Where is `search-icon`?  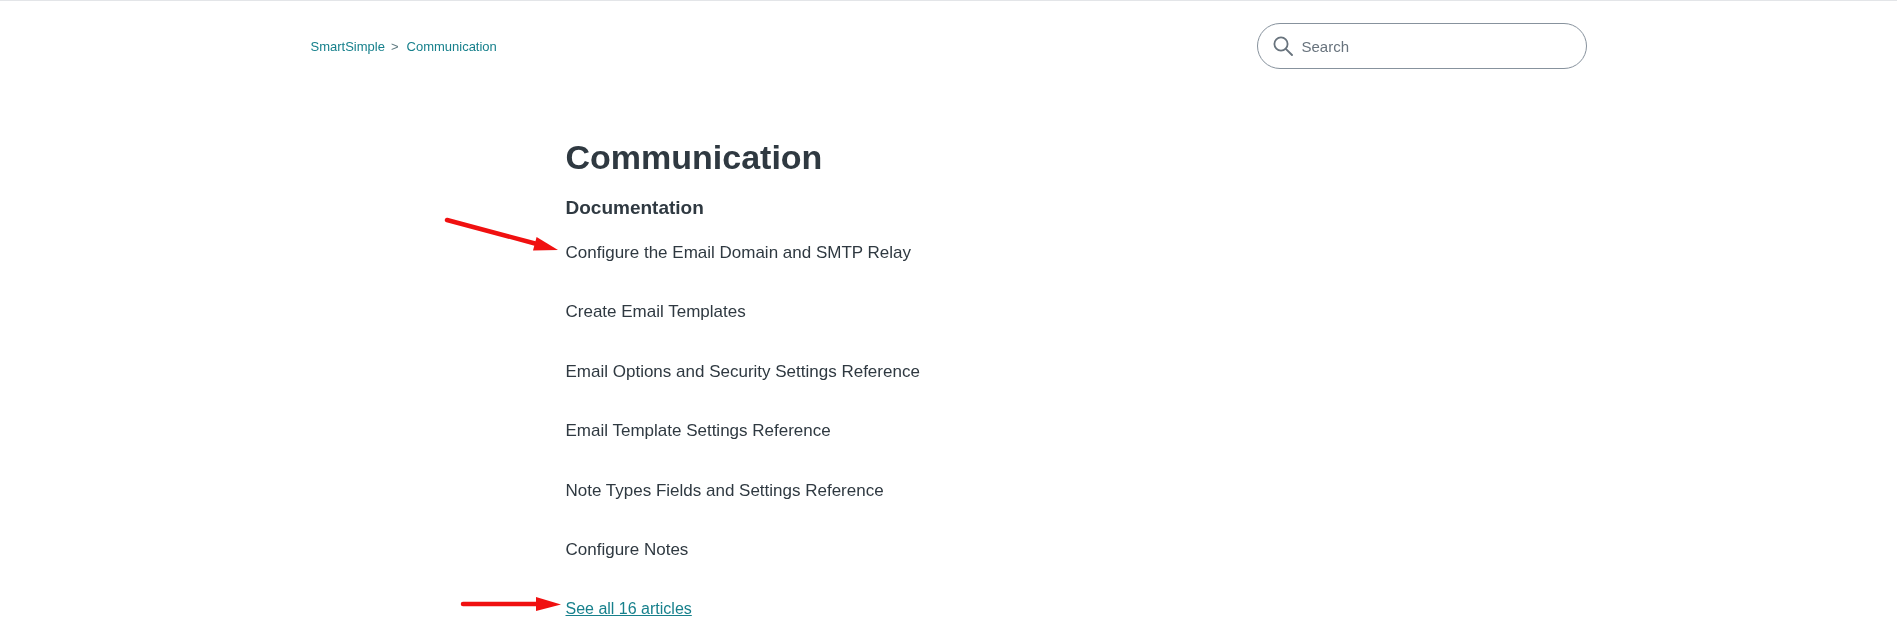 search-icon is located at coordinates (1282, 46).